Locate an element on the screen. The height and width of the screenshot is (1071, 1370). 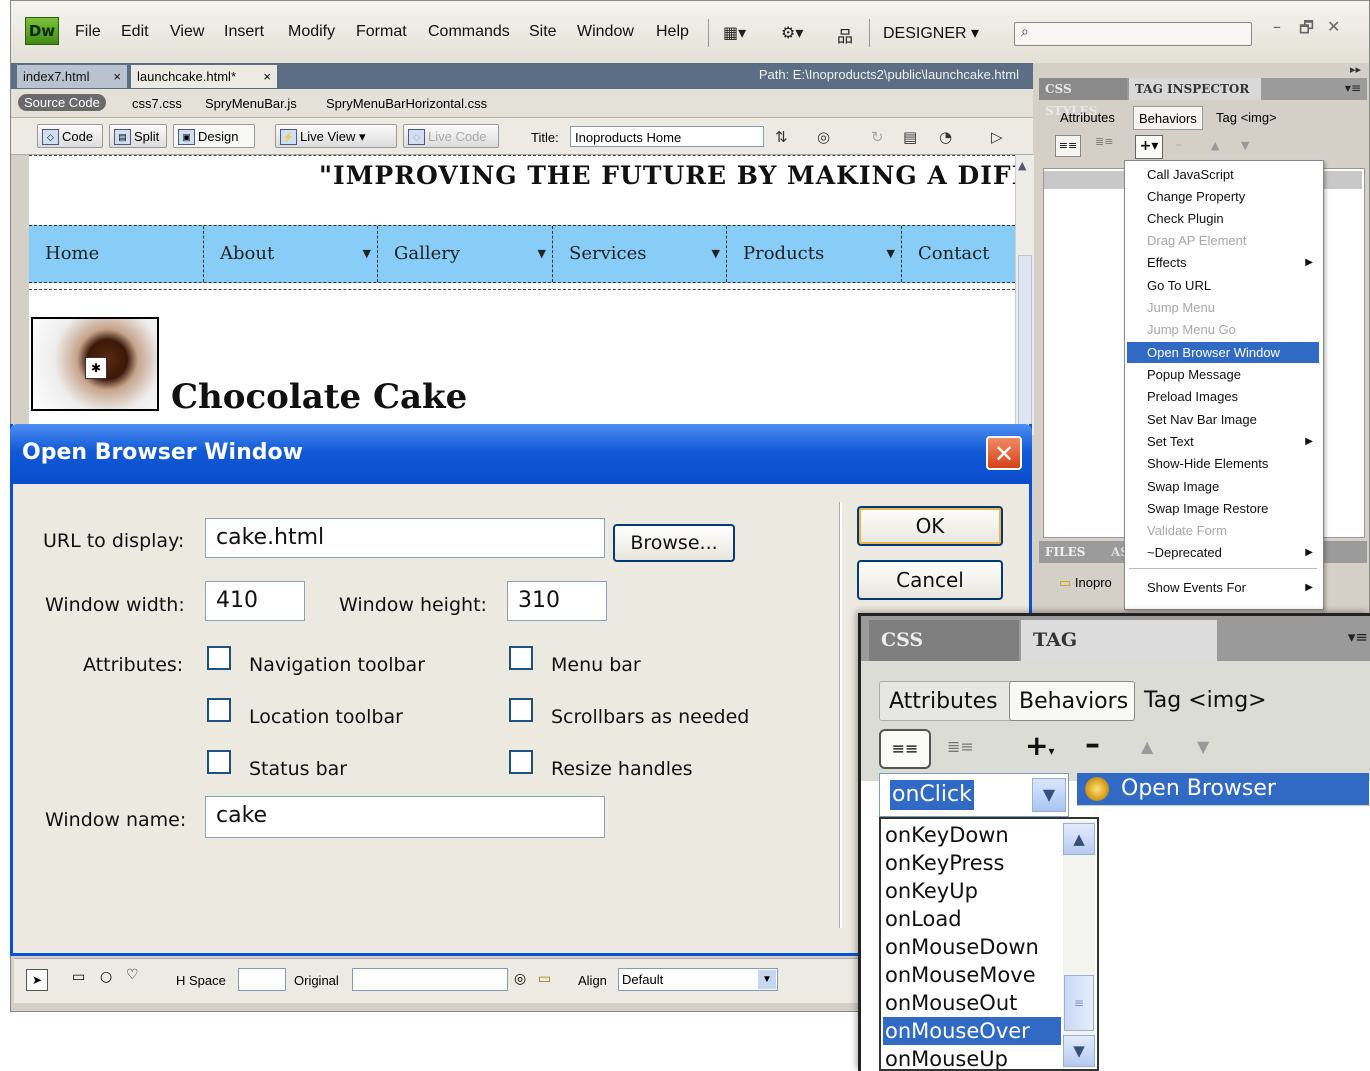
behavior-menu-item: Preload Images is located at coordinates (1223, 396).